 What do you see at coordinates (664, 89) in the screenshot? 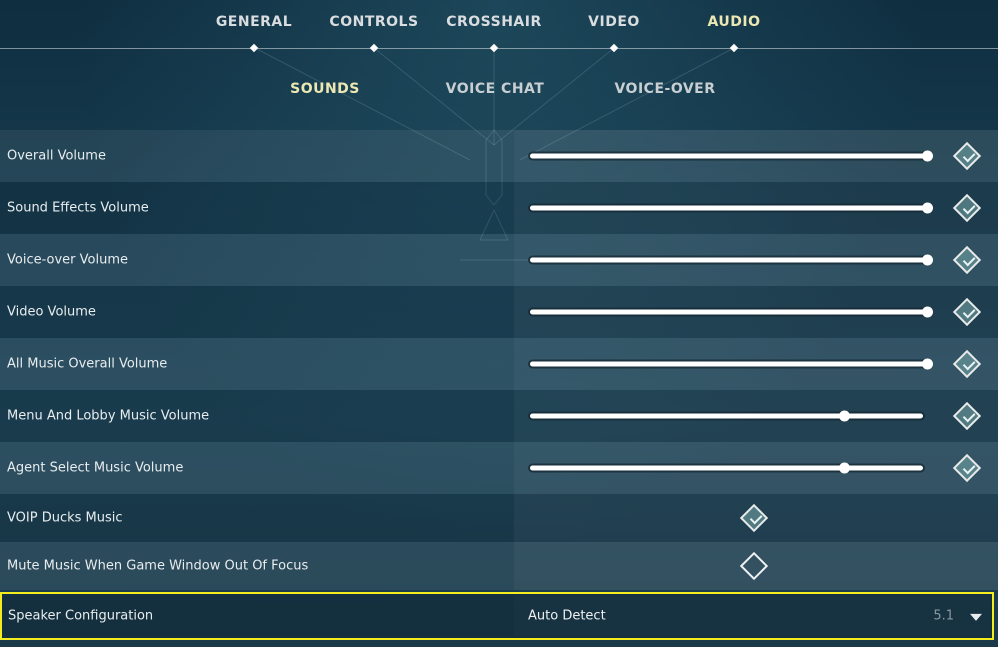
I see `subtab-voice-over: VOICE-OVER` at bounding box center [664, 89].